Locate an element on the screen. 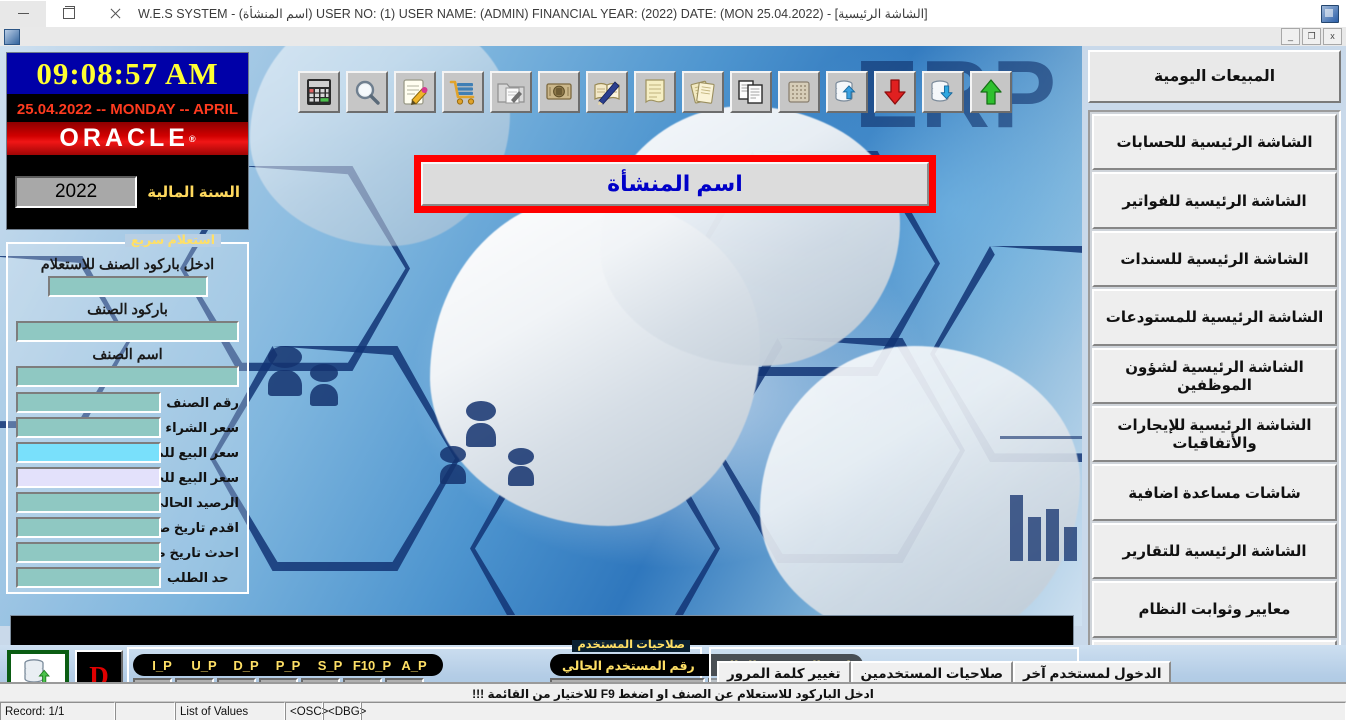  toolbar-document-button is located at coordinates (655, 92).